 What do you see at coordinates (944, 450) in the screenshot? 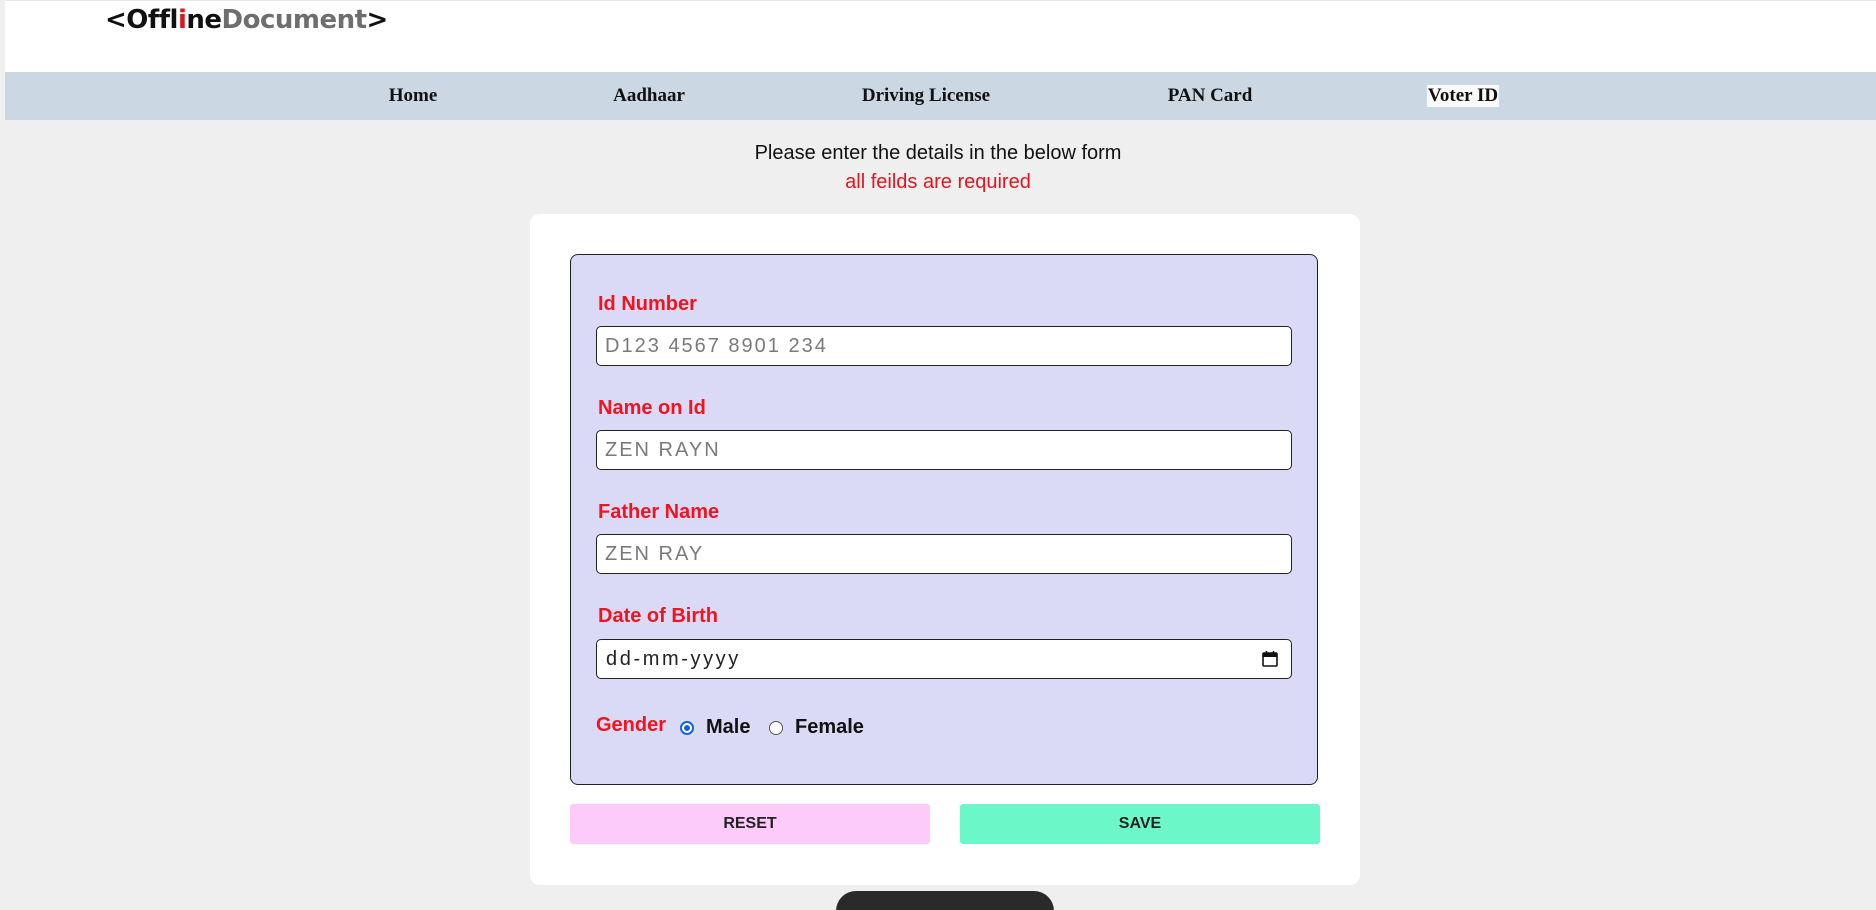
I see `name-on-id-input` at bounding box center [944, 450].